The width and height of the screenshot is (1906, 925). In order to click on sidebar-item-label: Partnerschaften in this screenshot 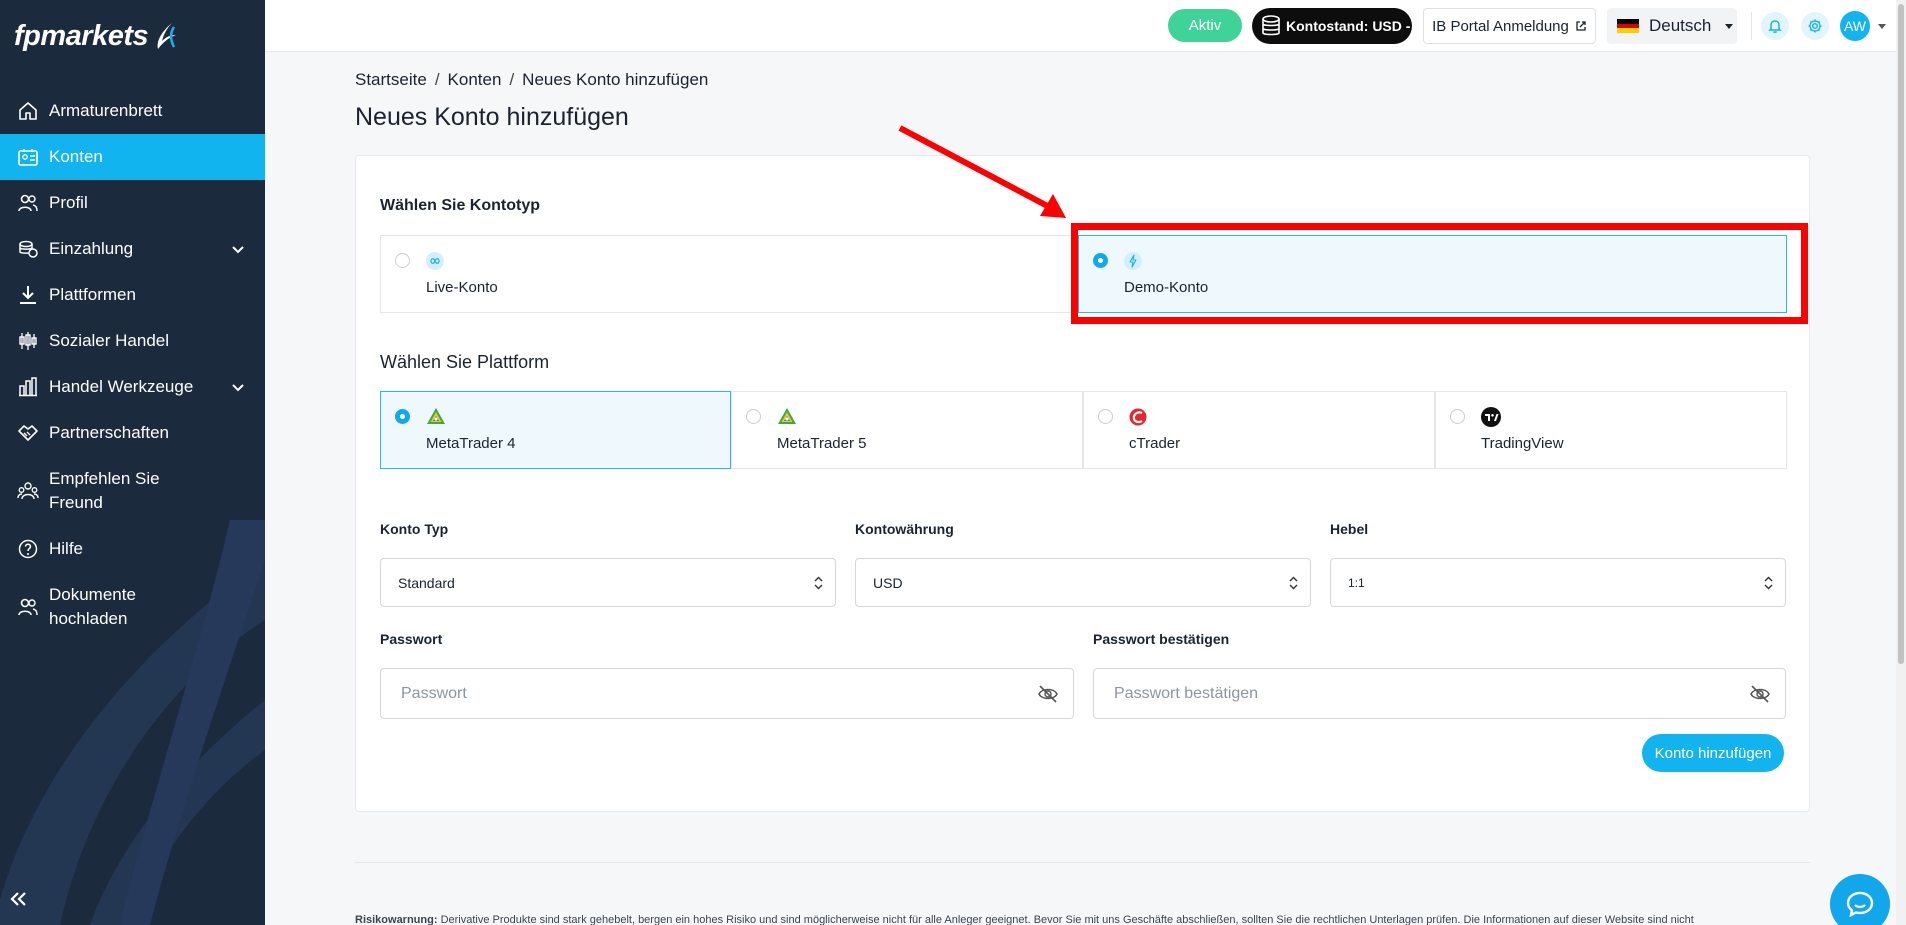, I will do `click(109, 432)`.